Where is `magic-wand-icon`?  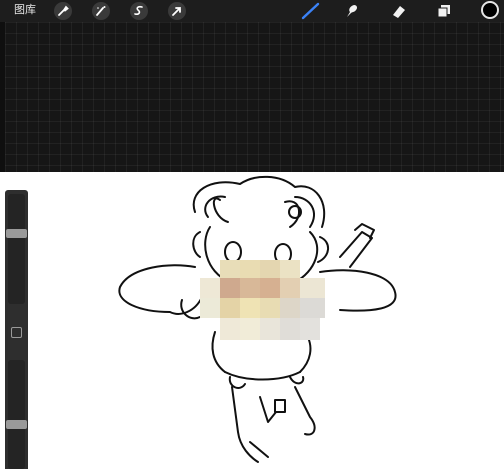
magic-wand-icon is located at coordinates (101, 11).